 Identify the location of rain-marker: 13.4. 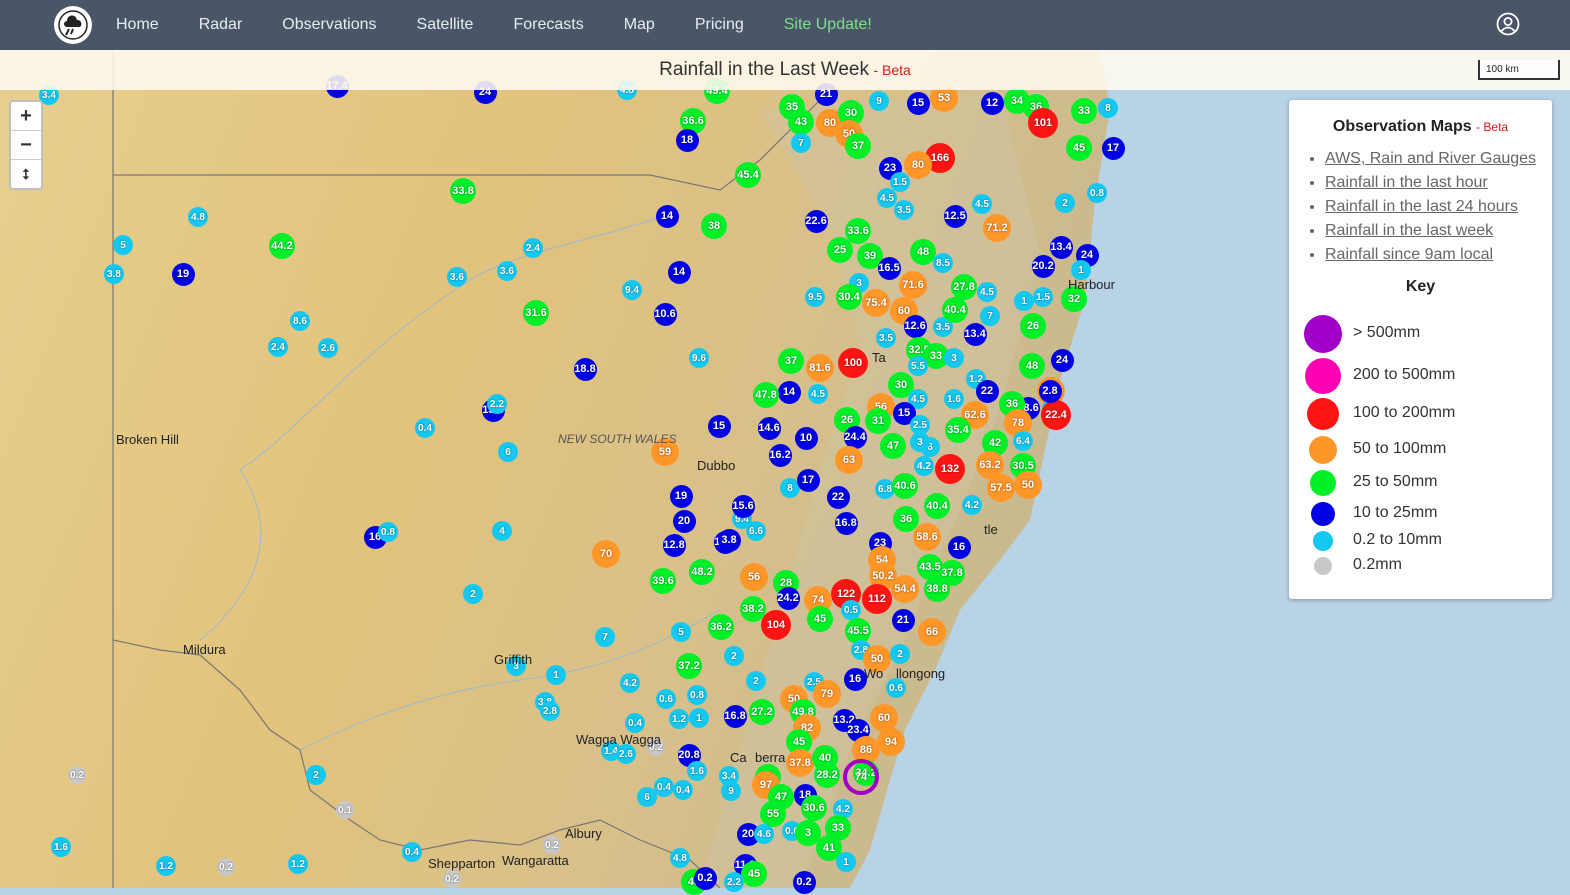
(975, 334).